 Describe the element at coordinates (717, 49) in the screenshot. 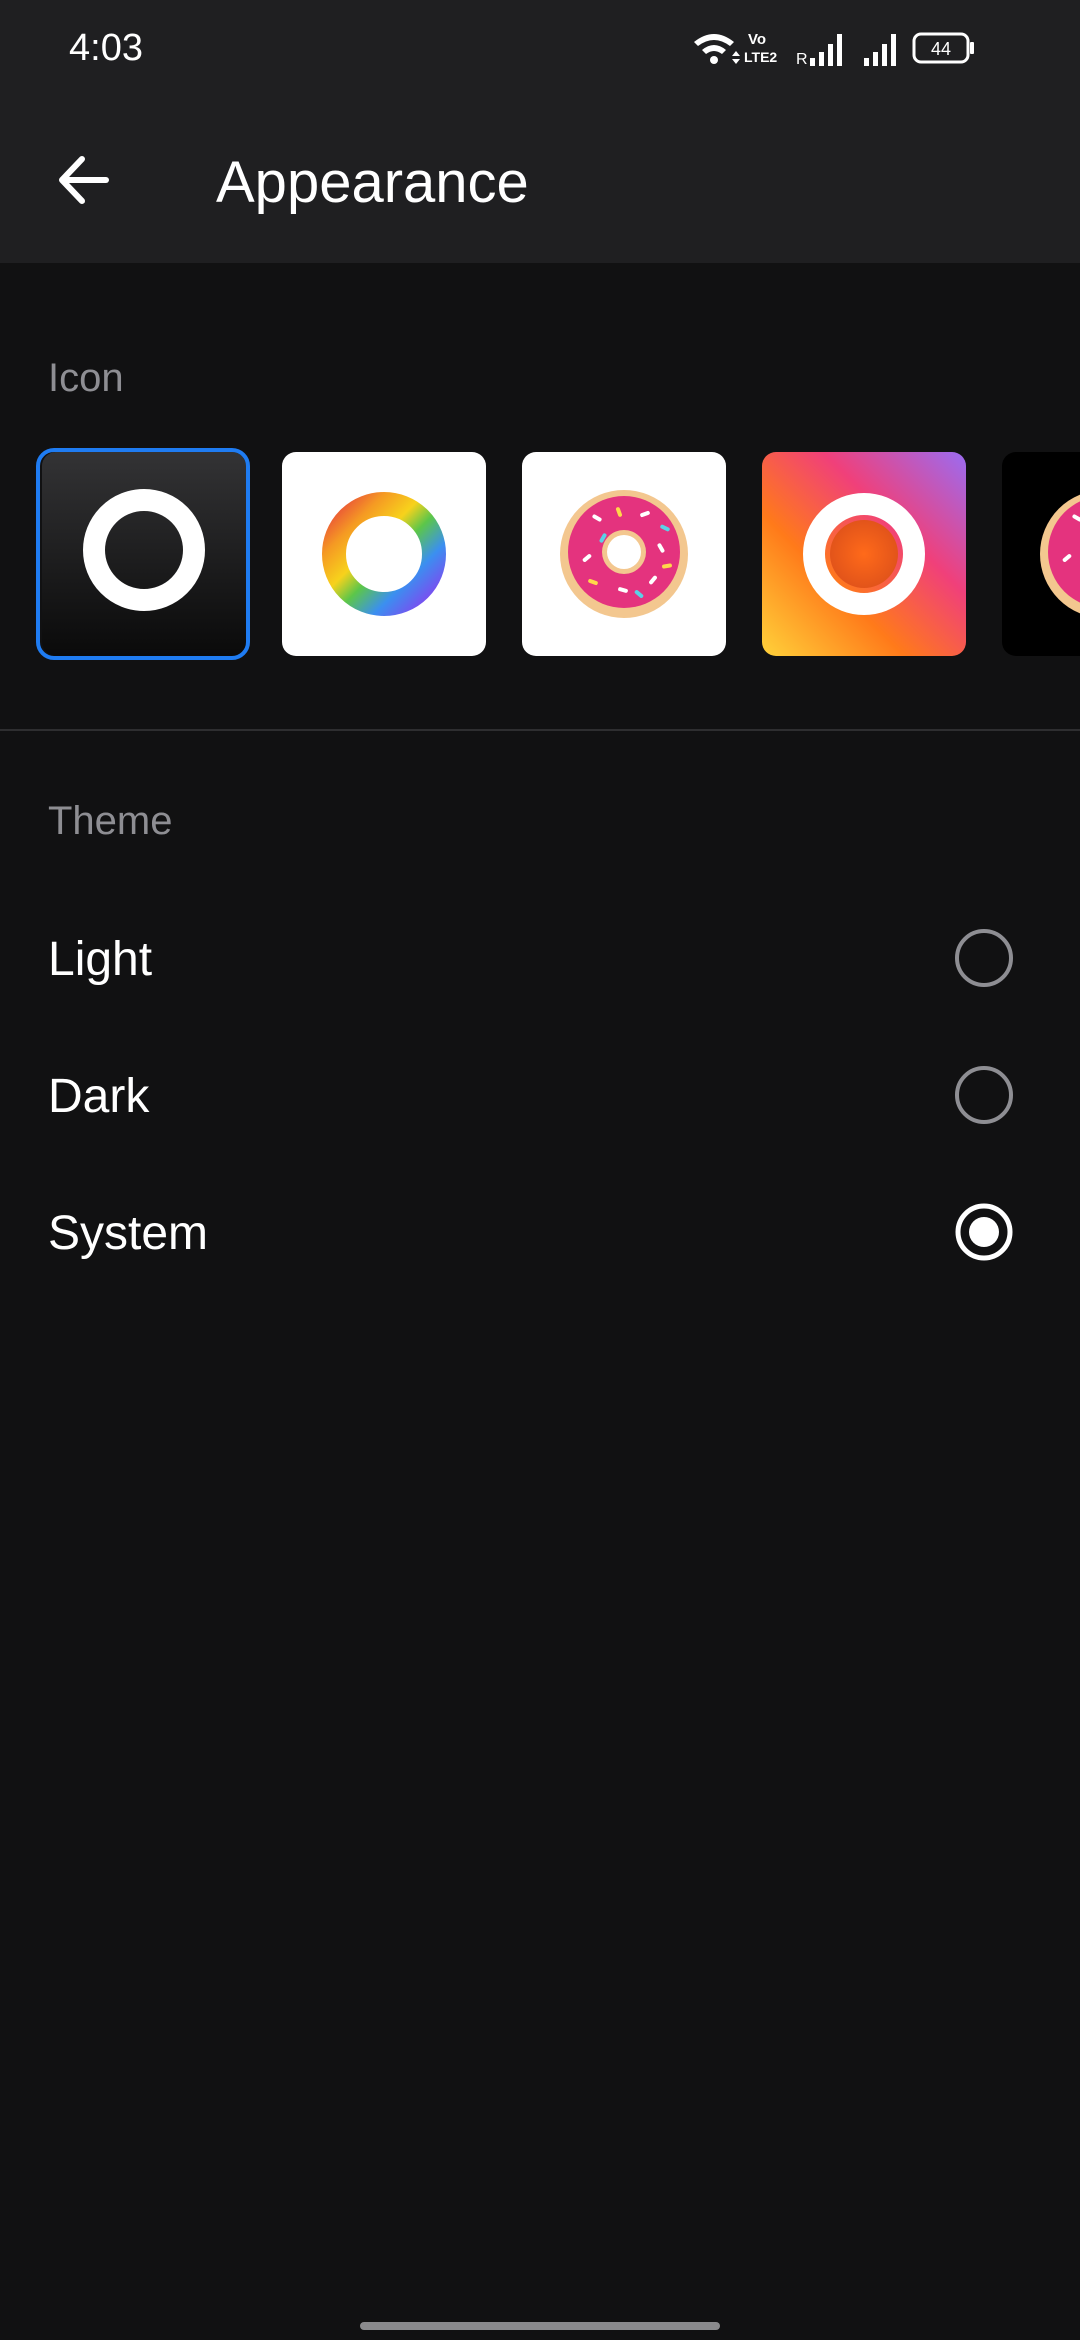

I see `wifi-icon` at that location.